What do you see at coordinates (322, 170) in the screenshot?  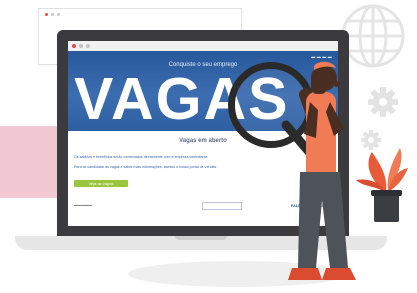 I see `person-figure` at bounding box center [322, 170].